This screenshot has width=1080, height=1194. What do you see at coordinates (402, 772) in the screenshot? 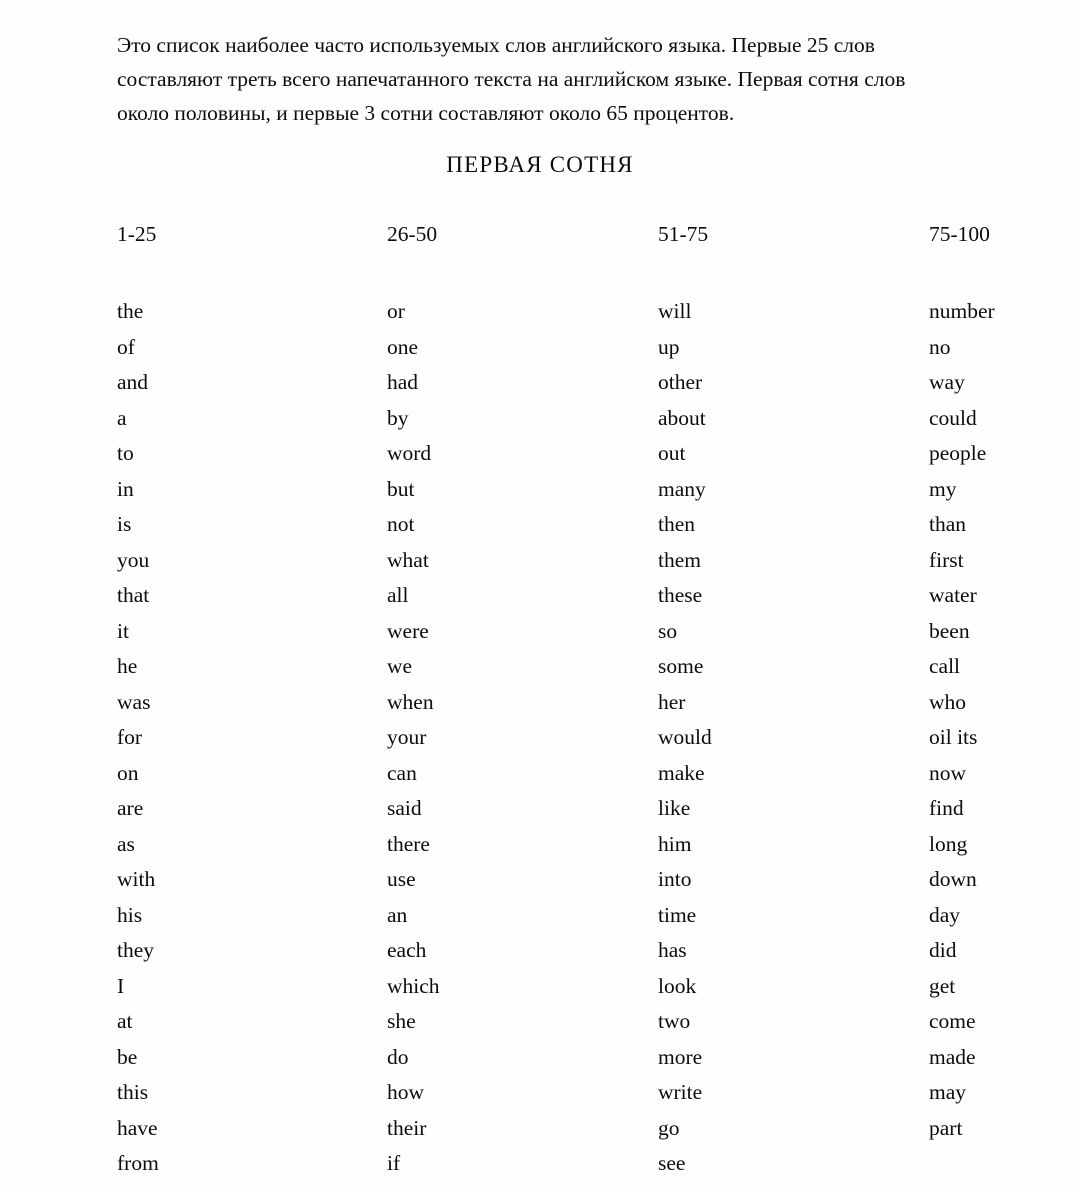
I see `word-item: can` at bounding box center [402, 772].